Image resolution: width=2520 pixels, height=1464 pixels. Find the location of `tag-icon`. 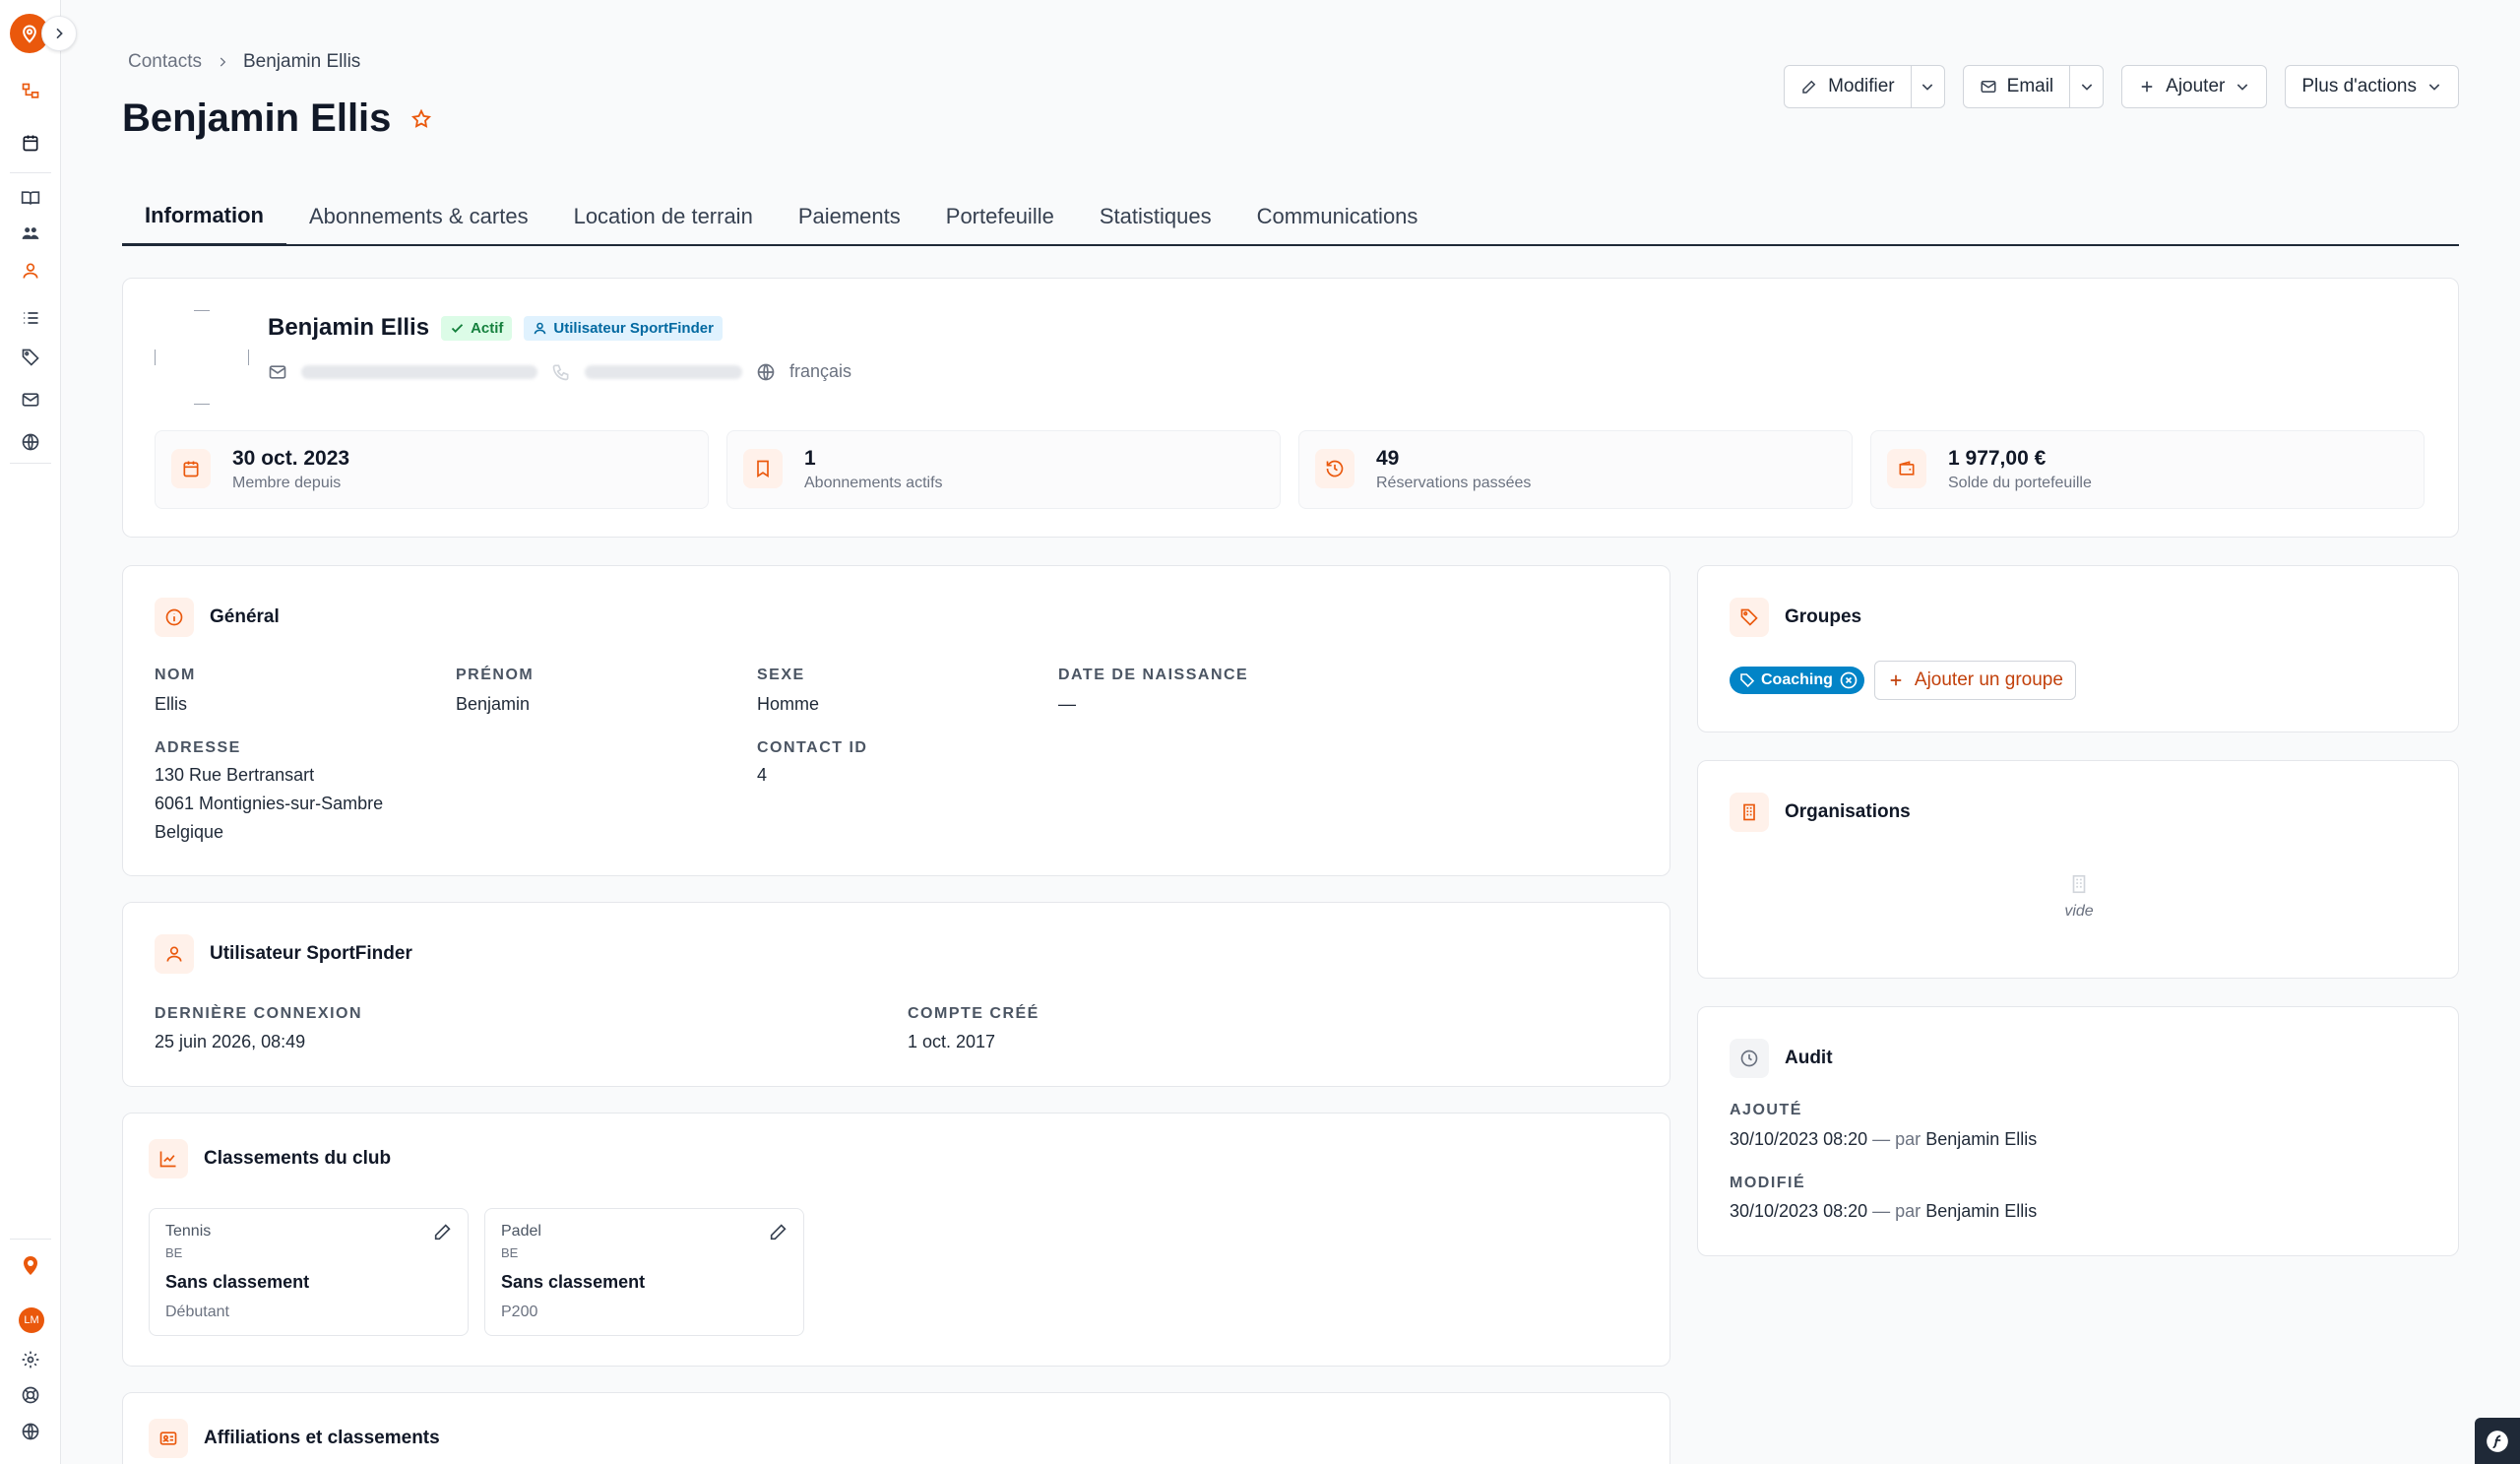

tag-icon is located at coordinates (1747, 681).